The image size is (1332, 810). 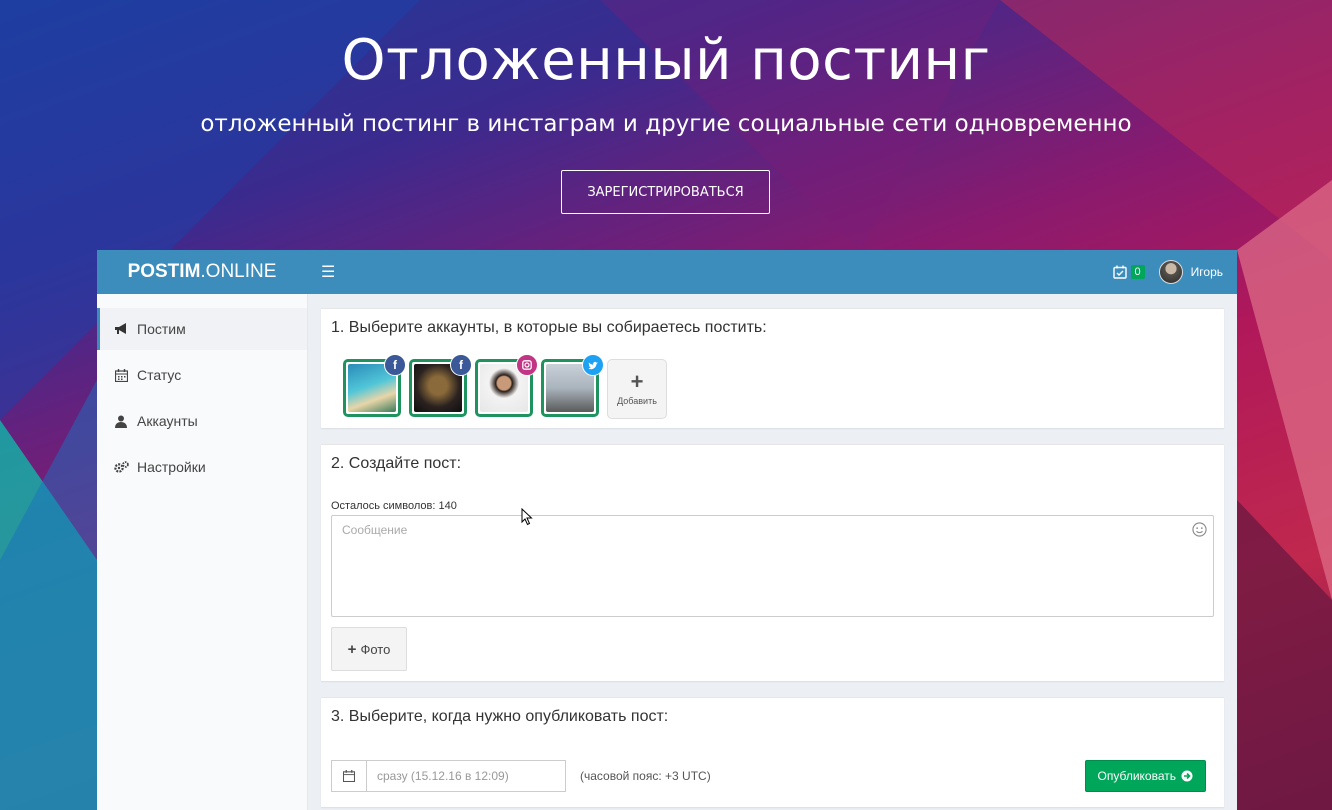 What do you see at coordinates (1199, 529) in the screenshot?
I see `smiley-icon` at bounding box center [1199, 529].